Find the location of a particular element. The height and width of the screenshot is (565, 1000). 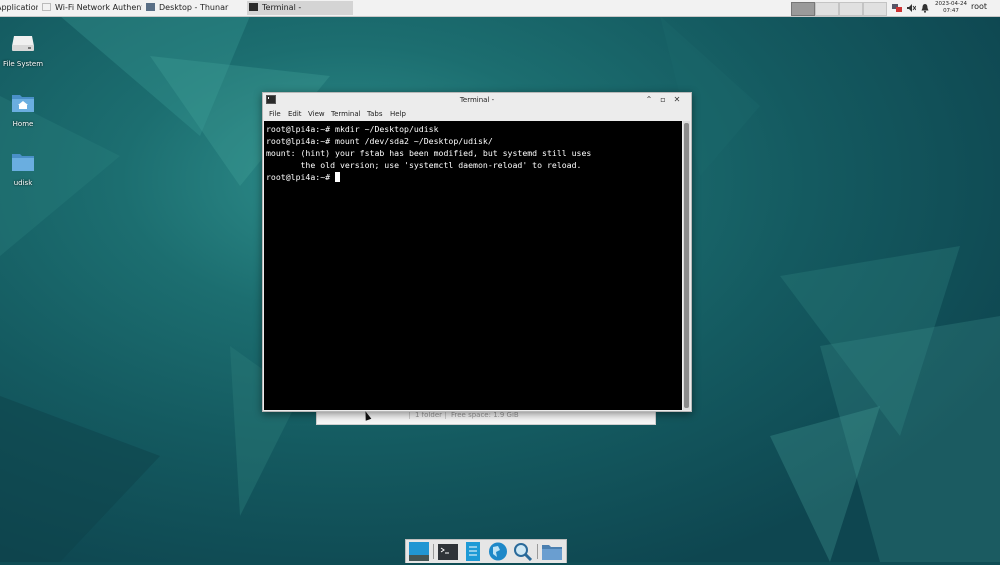

search-icon is located at coordinates (523, 552).